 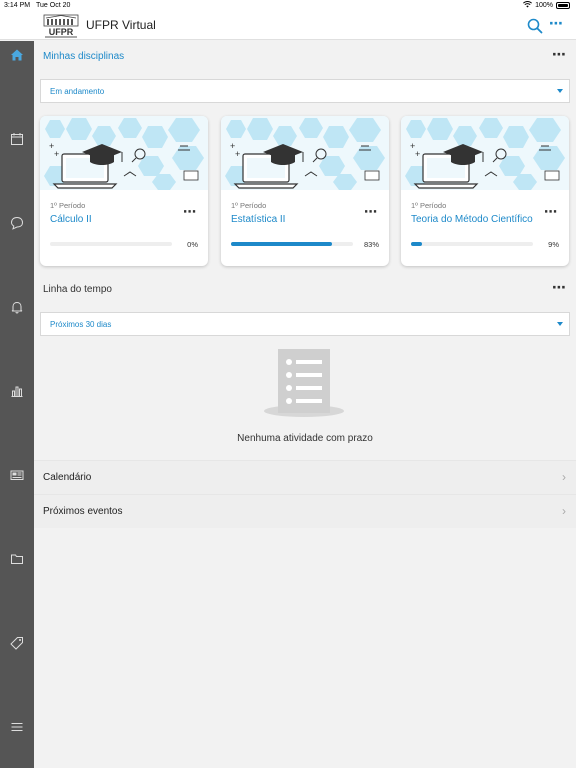 I want to click on empty-list-icon, so click(x=304, y=383).